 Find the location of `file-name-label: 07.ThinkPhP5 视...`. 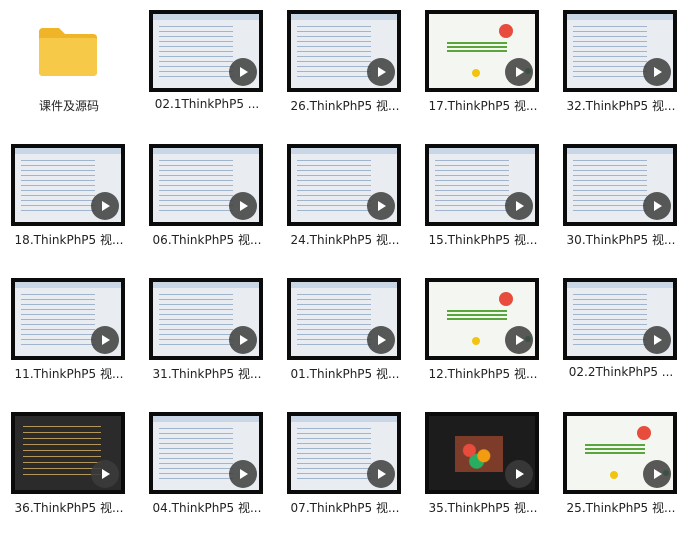

file-name-label: 07.ThinkPhP5 视... is located at coordinates (345, 508).